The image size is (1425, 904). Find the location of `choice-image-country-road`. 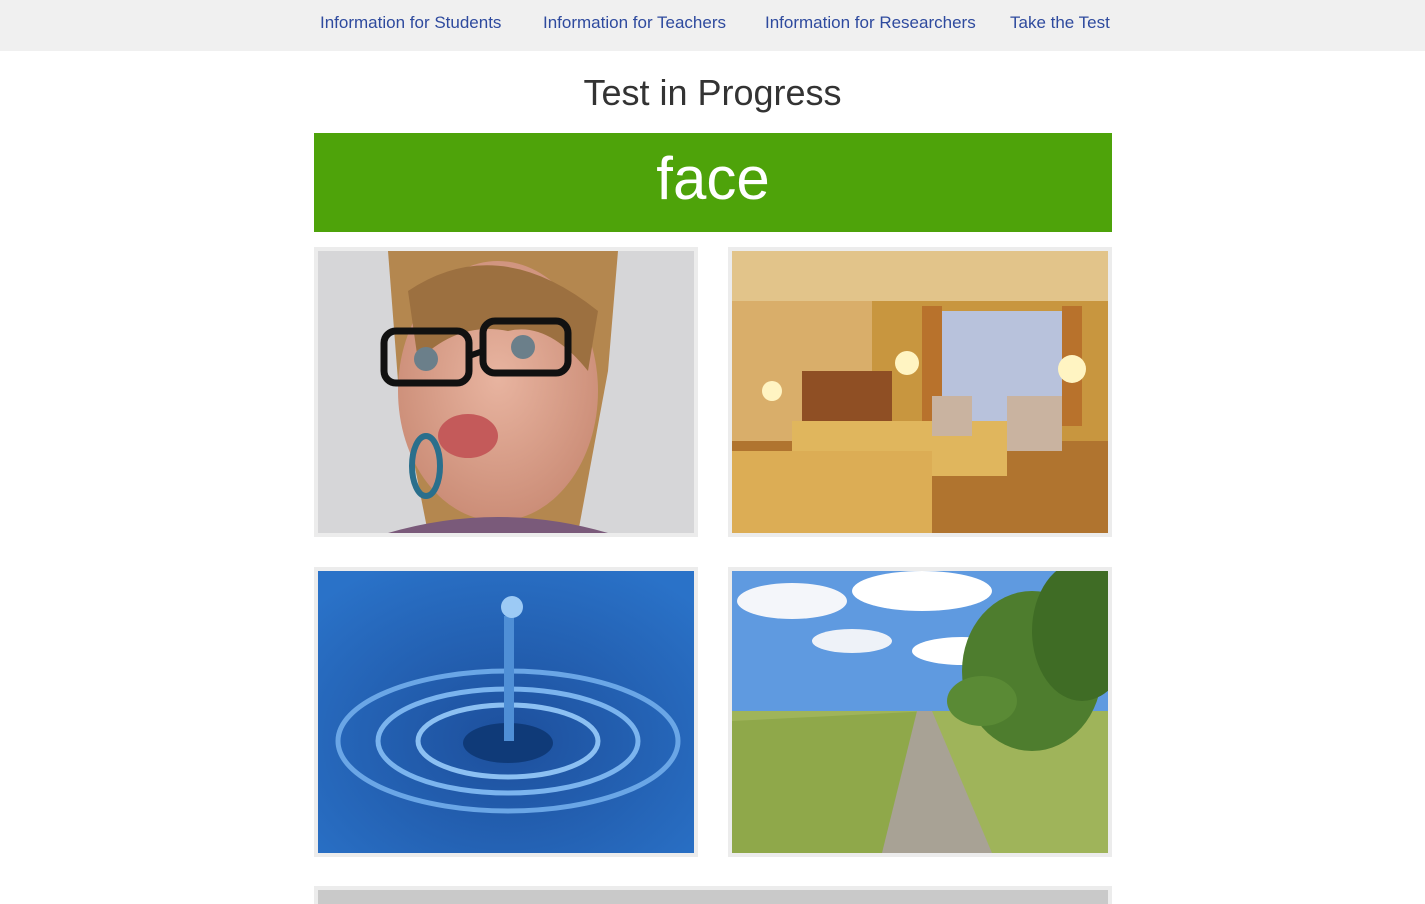

choice-image-country-road is located at coordinates (920, 712).